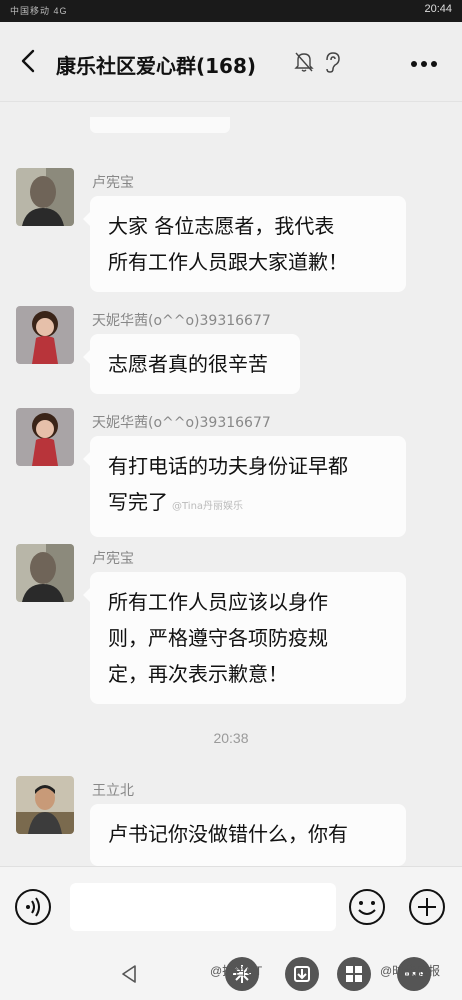 Image resolution: width=462 pixels, height=1000 pixels. I want to click on voice-icon, so click(33, 907).